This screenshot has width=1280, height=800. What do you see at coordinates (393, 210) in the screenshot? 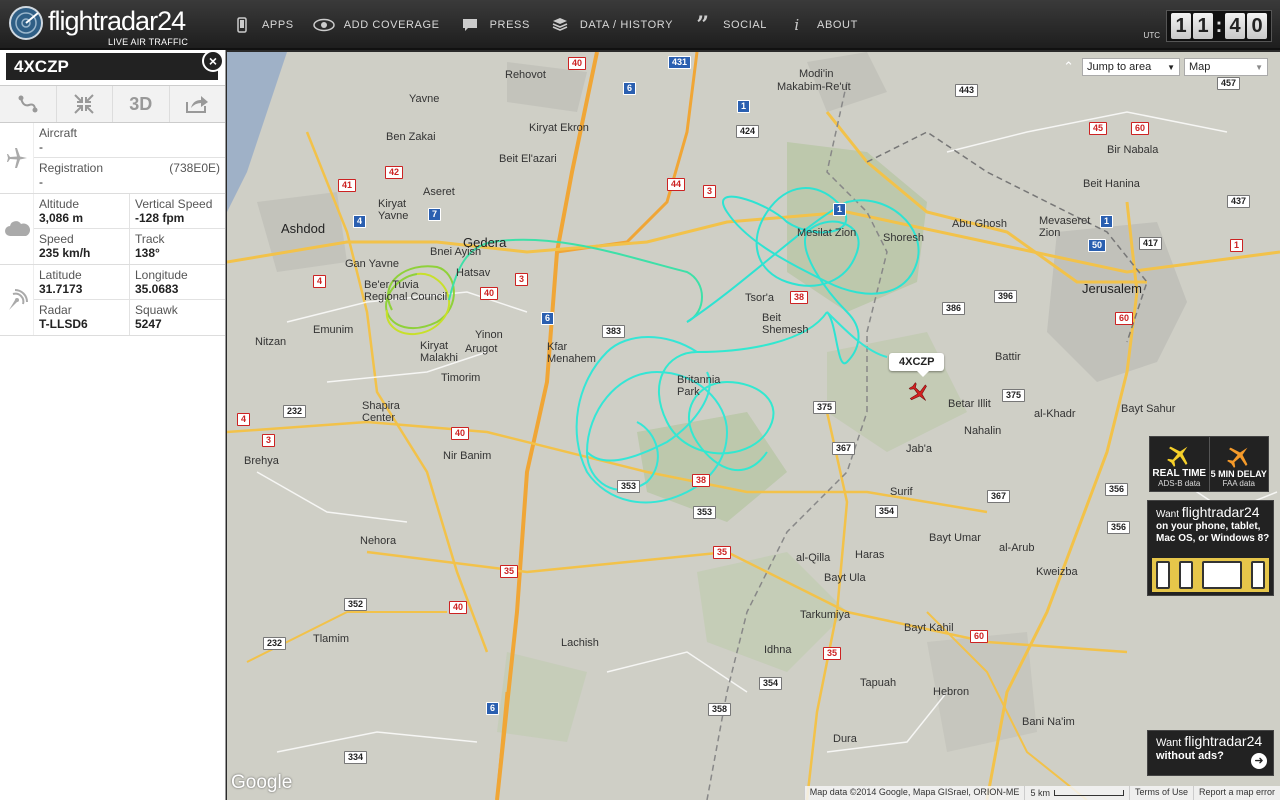
I see `place-kiryat-yavne: Kiryat Yavne` at bounding box center [393, 210].